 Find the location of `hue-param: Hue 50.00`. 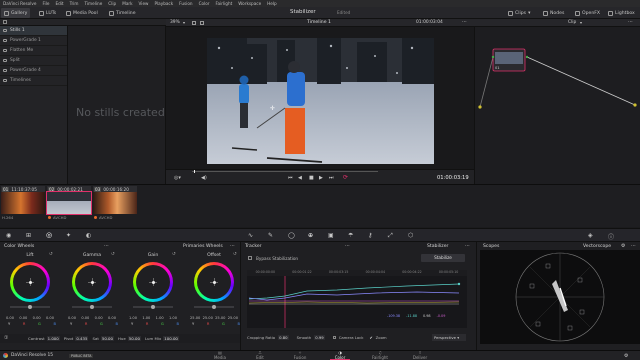

hue-param: Hue 50.00 is located at coordinates (129, 338).